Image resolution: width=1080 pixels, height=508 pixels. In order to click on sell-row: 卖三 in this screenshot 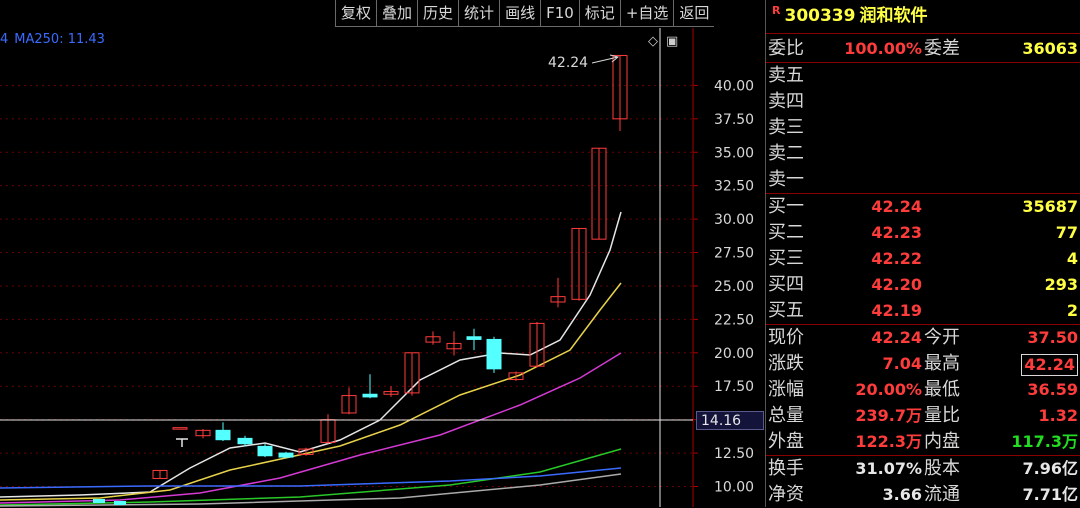, I will do `click(923, 128)`.